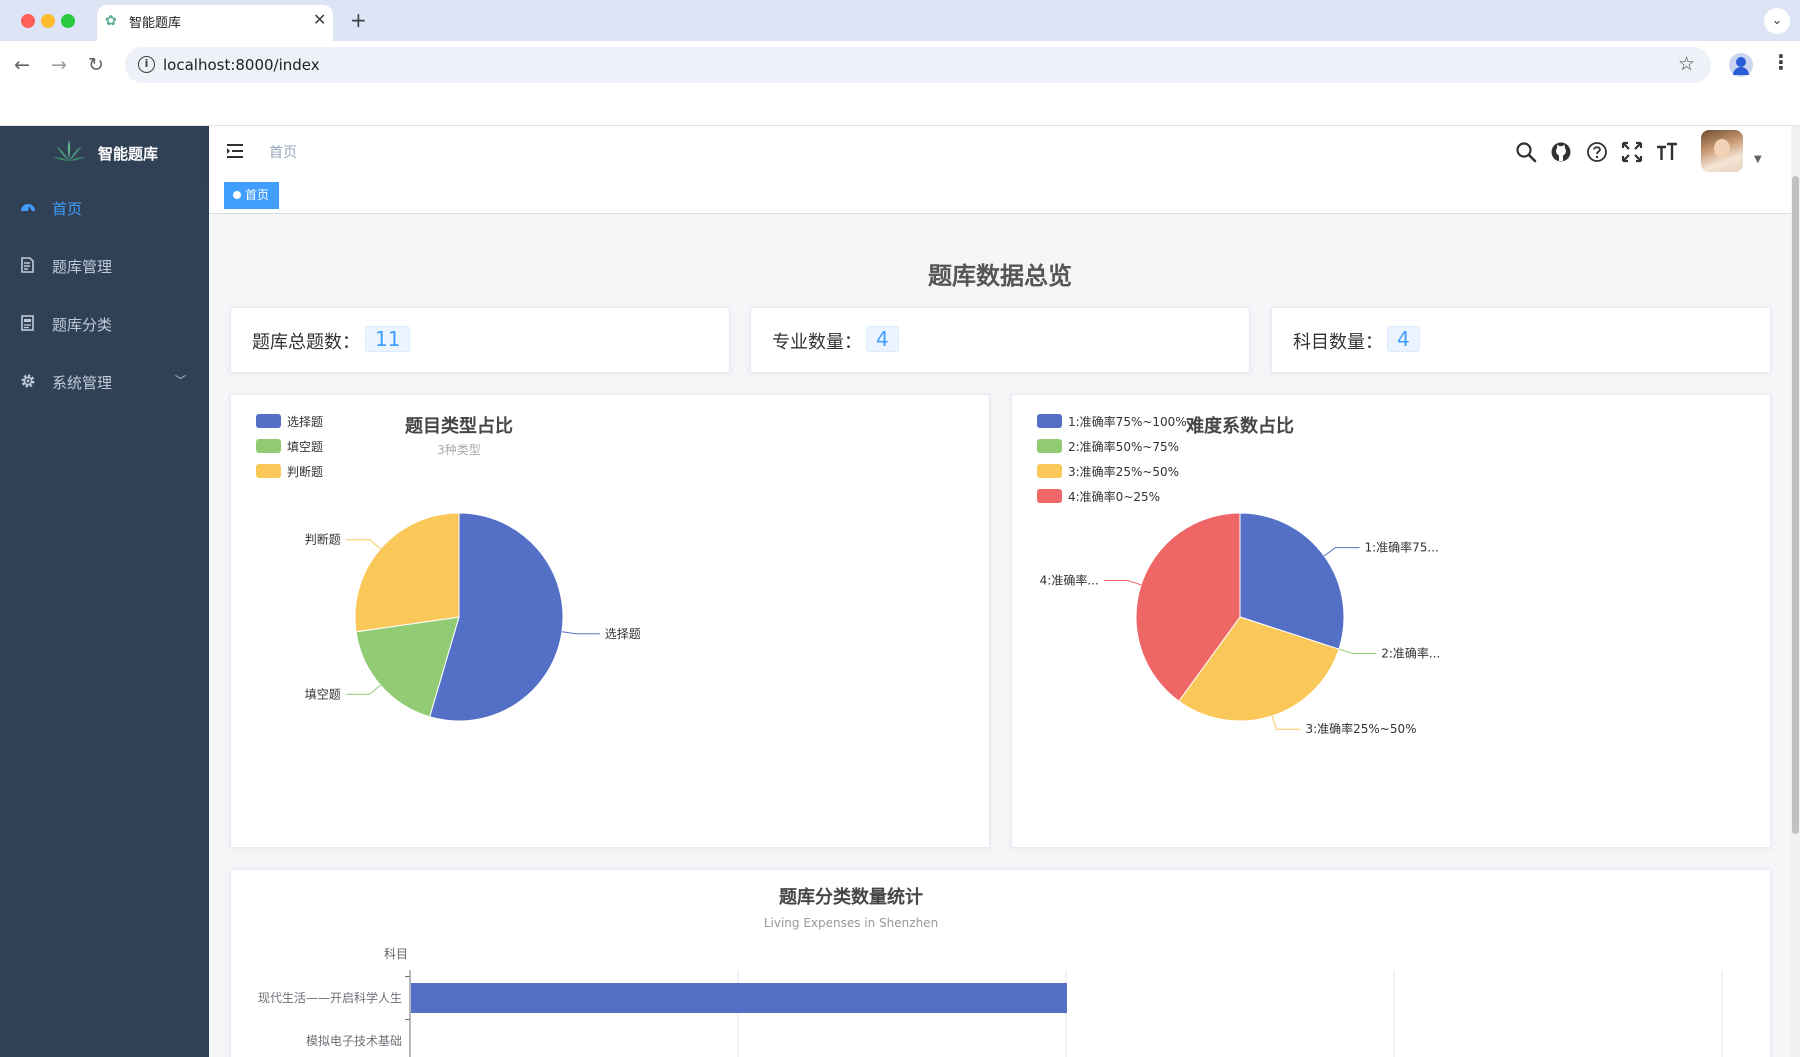  Describe the element at coordinates (1114, 496) in the screenshot. I see `legend-label: 4:准确率0~25%` at that location.